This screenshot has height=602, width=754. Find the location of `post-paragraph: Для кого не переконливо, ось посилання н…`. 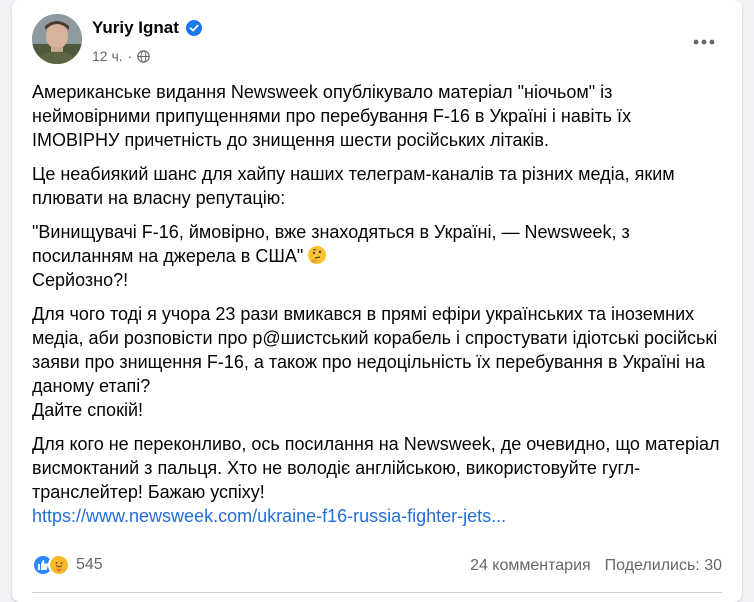

post-paragraph: Для кого не переконливо, ось посилання н… is located at coordinates (376, 468).